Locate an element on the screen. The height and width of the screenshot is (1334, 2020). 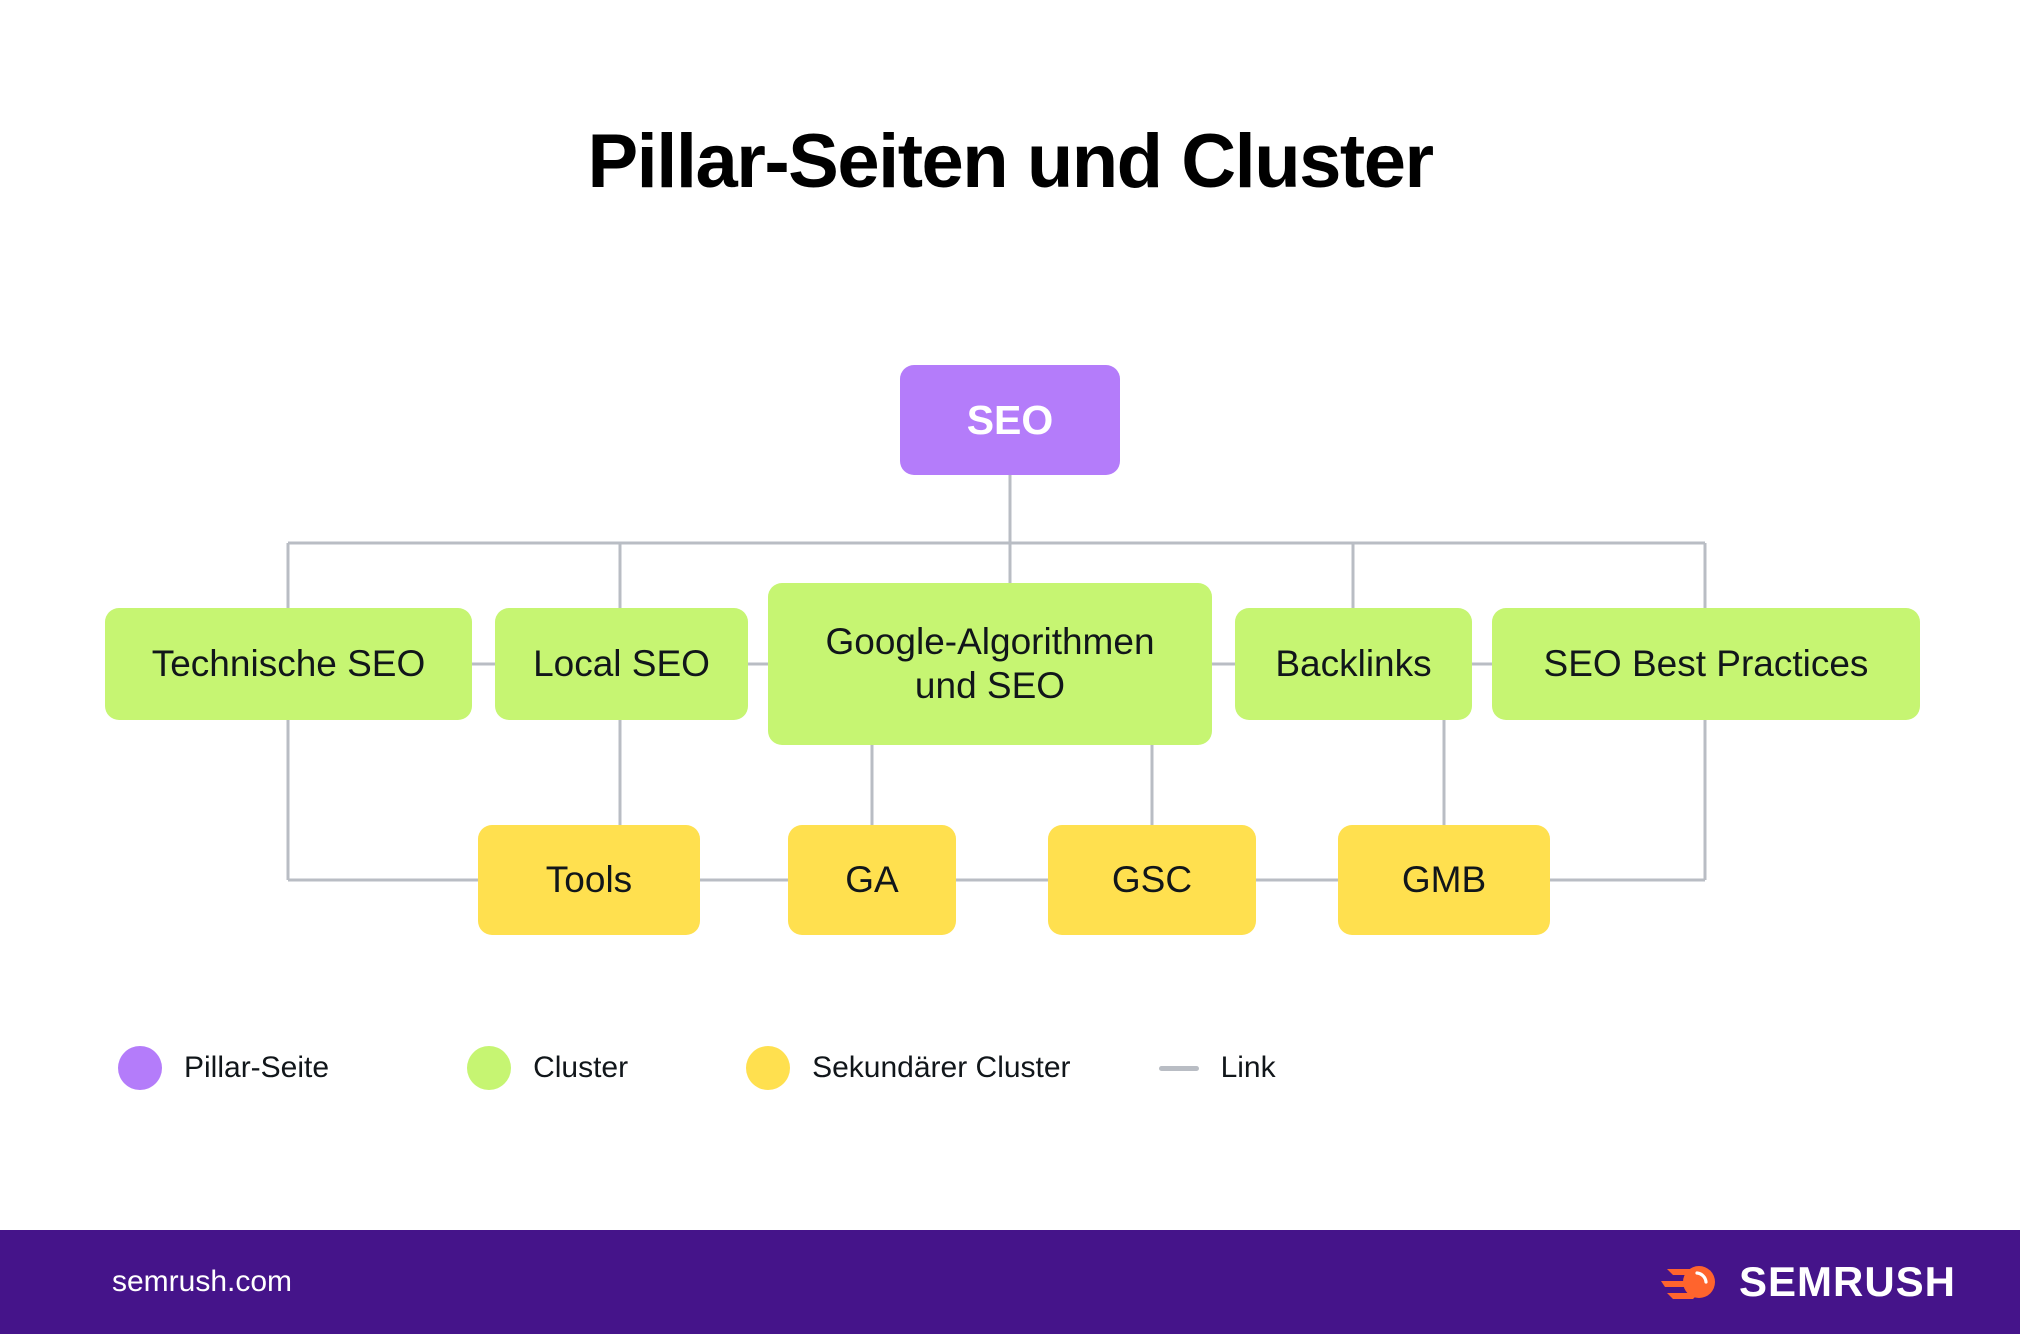
node-seo: SEO is located at coordinates (1010, 420).